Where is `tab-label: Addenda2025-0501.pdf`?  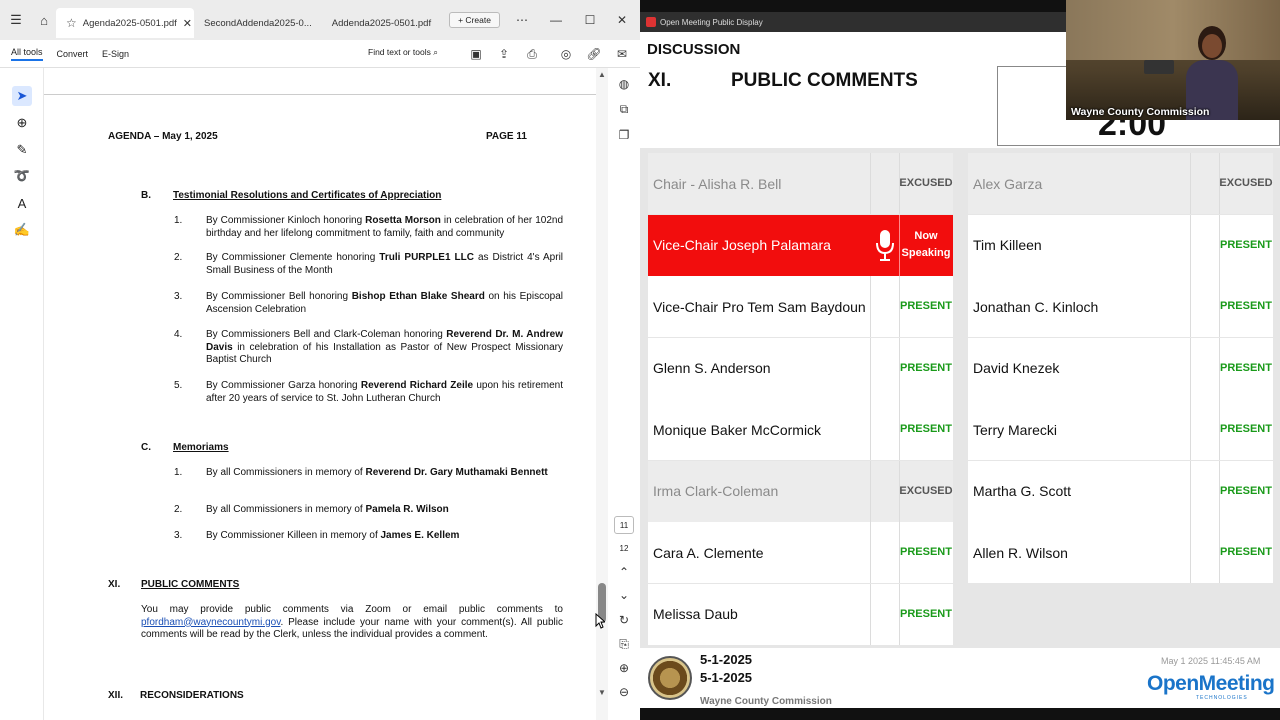 tab-label: Addenda2025-0501.pdf is located at coordinates (381, 23).